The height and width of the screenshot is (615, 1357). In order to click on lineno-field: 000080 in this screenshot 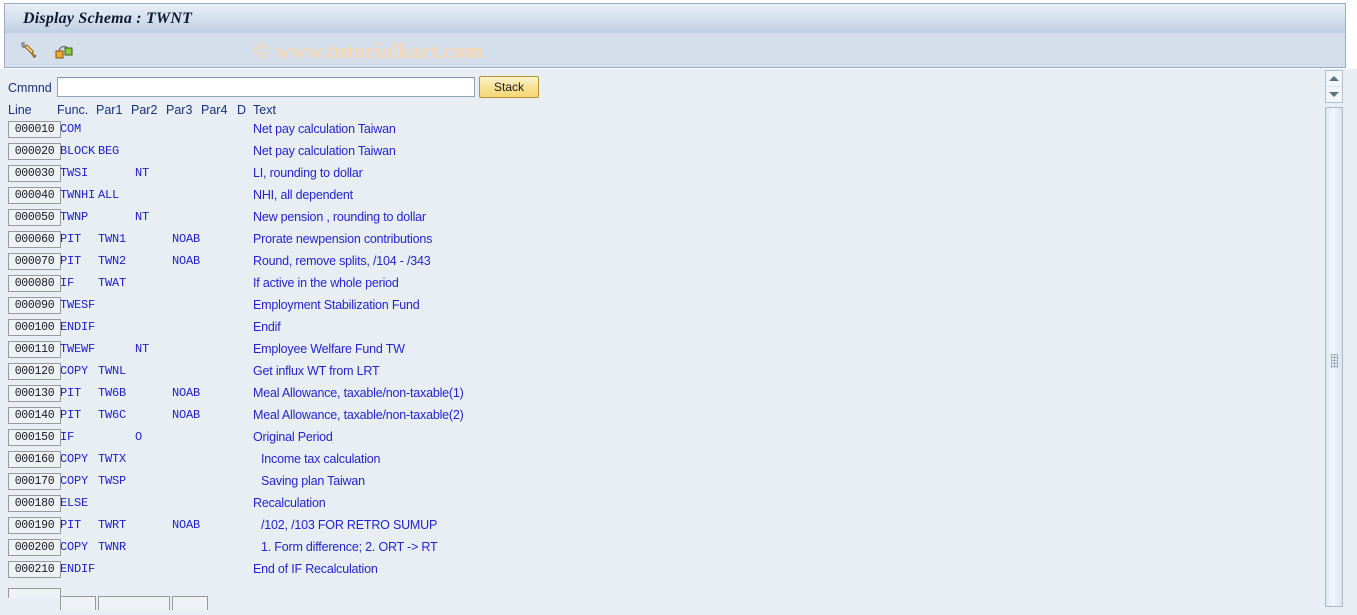, I will do `click(34, 283)`.